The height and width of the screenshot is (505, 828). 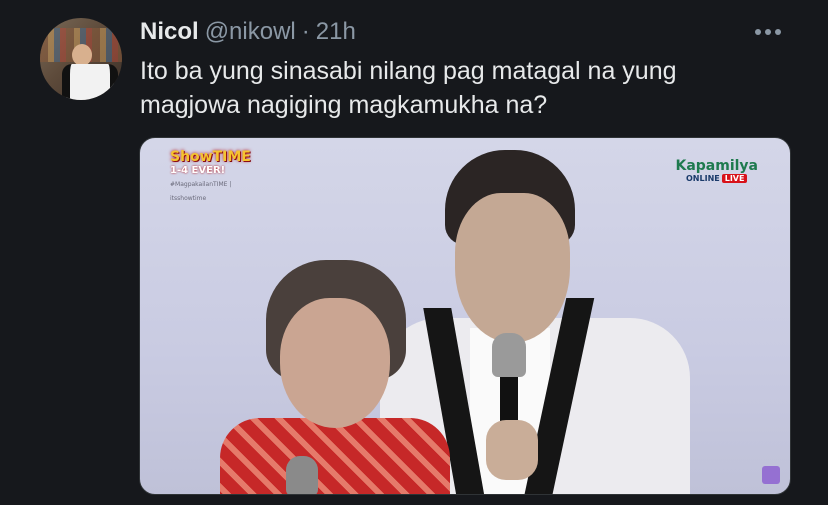 I want to click on microphone-right-head, so click(x=509, y=355).